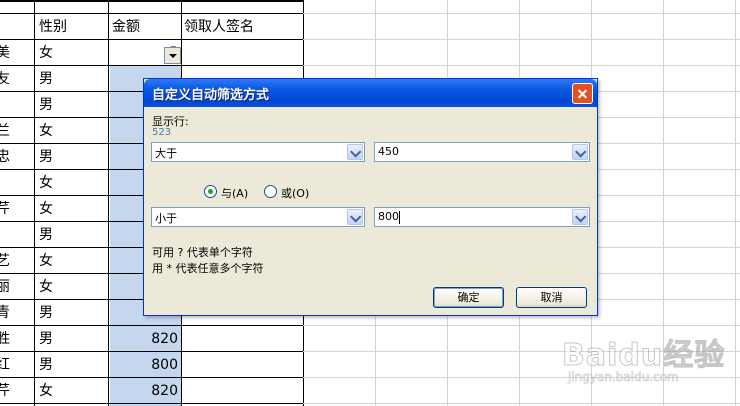  What do you see at coordinates (17, 312) in the screenshot?
I see `cell-name: 青` at bounding box center [17, 312].